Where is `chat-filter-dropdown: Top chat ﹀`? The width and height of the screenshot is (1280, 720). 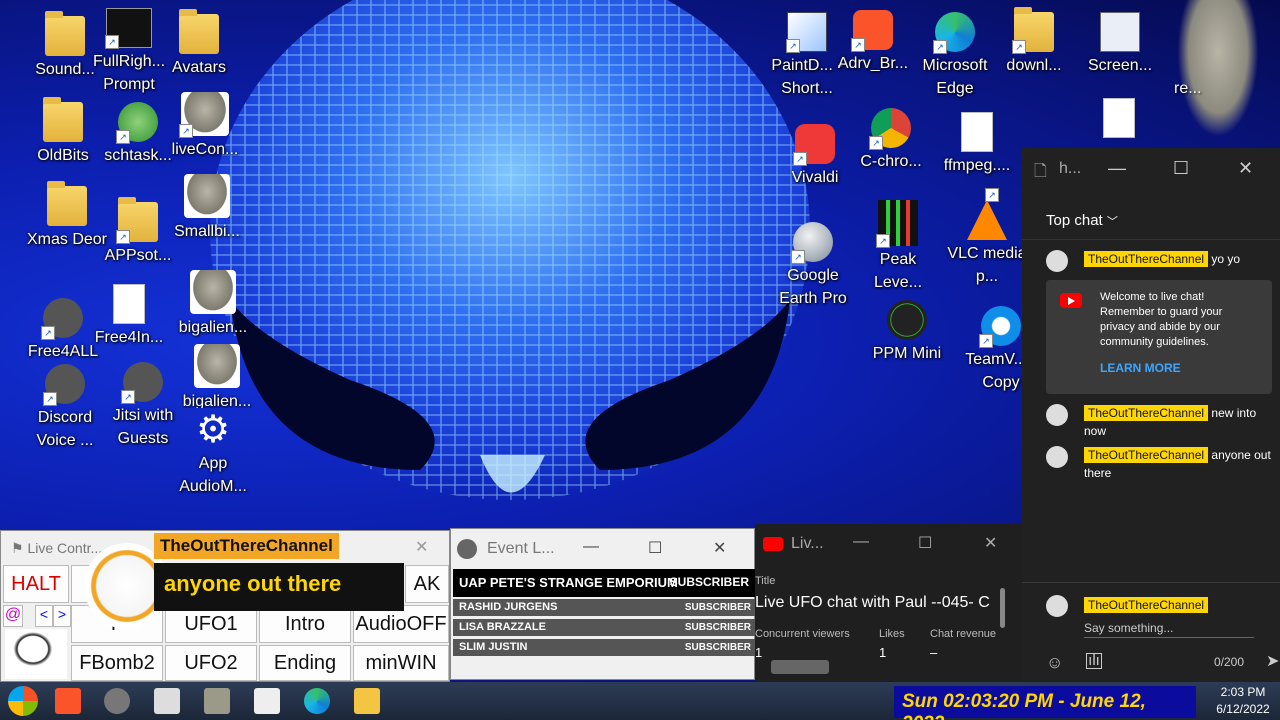
chat-filter-dropdown: Top chat ﹀ is located at coordinates (1151, 215).